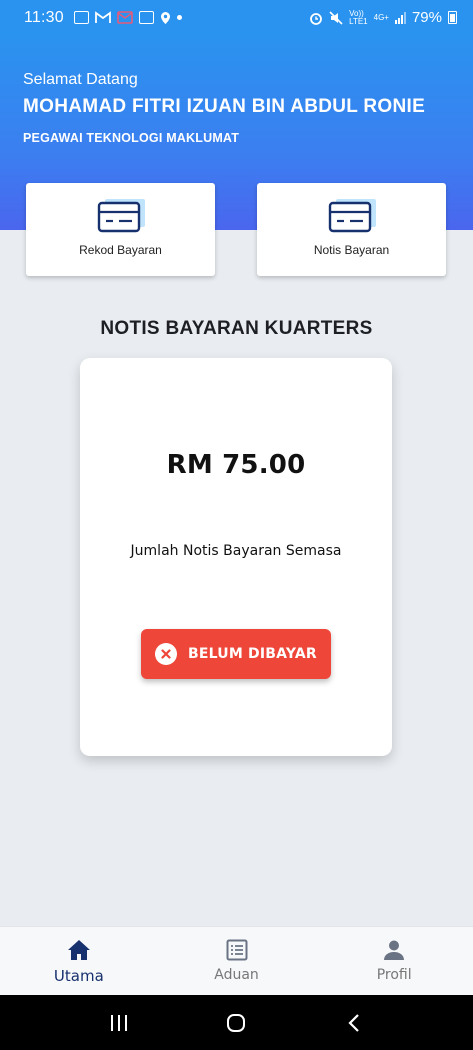 The image size is (473, 1050). I want to click on nav-utama: Utama, so click(79, 961).